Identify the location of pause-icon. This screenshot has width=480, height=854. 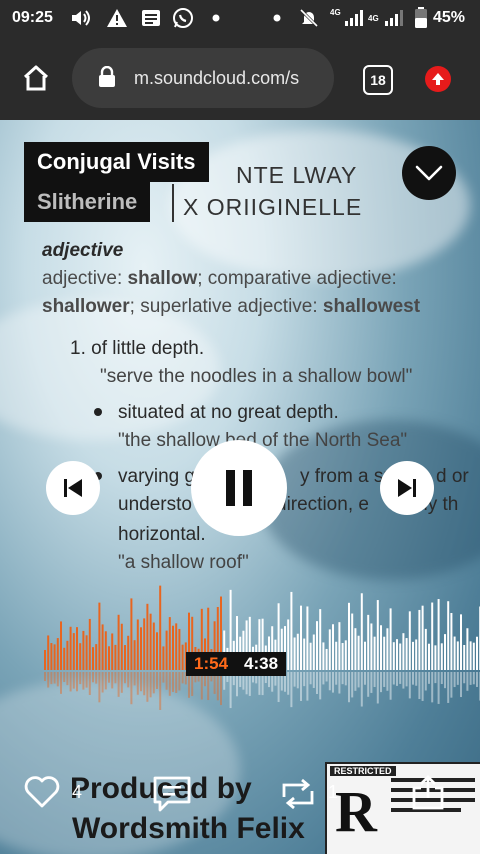
(239, 488).